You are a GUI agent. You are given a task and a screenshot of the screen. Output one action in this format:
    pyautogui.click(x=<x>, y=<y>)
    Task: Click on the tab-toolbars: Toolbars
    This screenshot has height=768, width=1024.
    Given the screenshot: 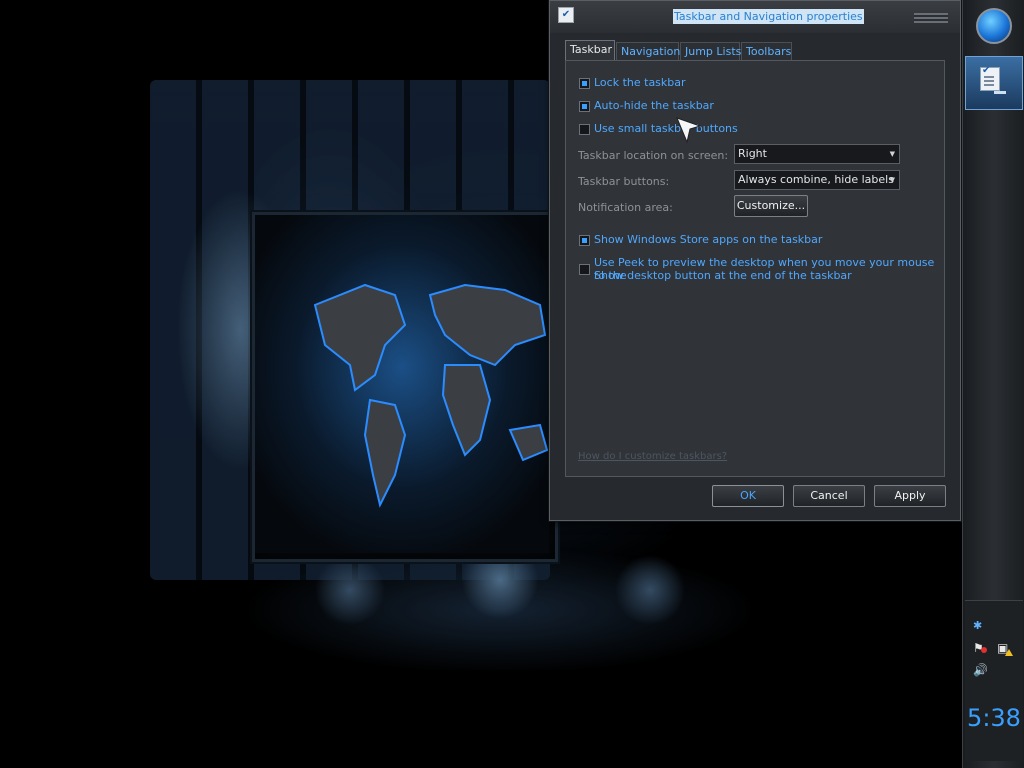 What is the action you would take?
    pyautogui.click(x=766, y=51)
    